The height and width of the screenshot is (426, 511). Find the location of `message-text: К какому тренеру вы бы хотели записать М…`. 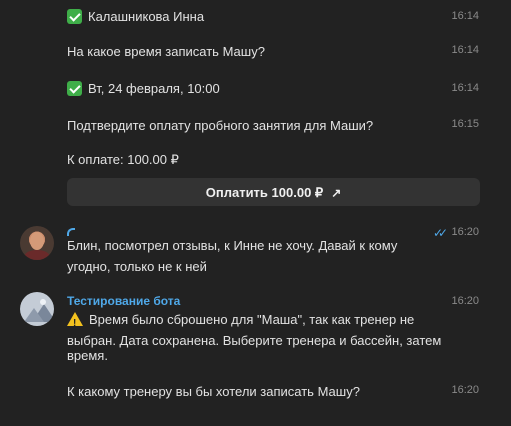

message-text: К какому тренеру вы бы хотели записать М… is located at coordinates (213, 391).